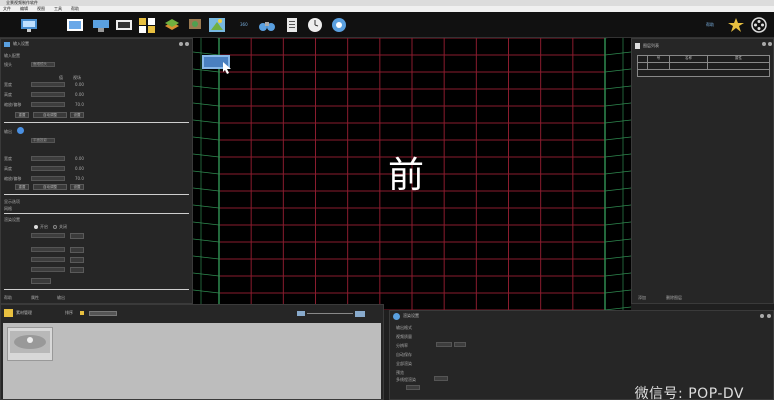 The height and width of the screenshot is (400, 774). I want to click on option-label: 自动保存, so click(404, 355).